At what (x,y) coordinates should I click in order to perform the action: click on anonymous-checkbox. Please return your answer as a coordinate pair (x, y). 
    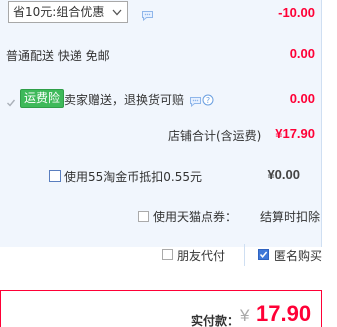
    Looking at the image, I should click on (263, 254).